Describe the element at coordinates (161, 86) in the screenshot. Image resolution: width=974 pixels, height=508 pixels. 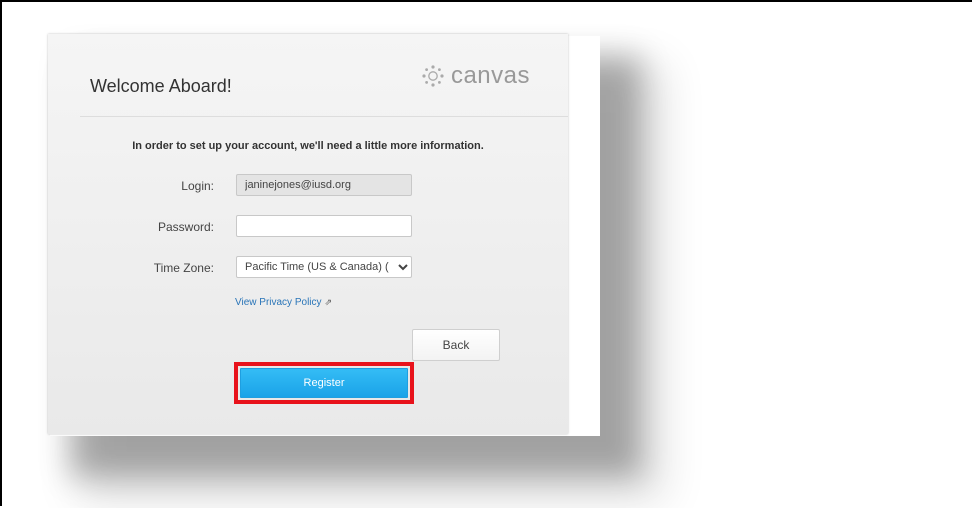
I see `page-title: Welcome Aboard!` at that location.